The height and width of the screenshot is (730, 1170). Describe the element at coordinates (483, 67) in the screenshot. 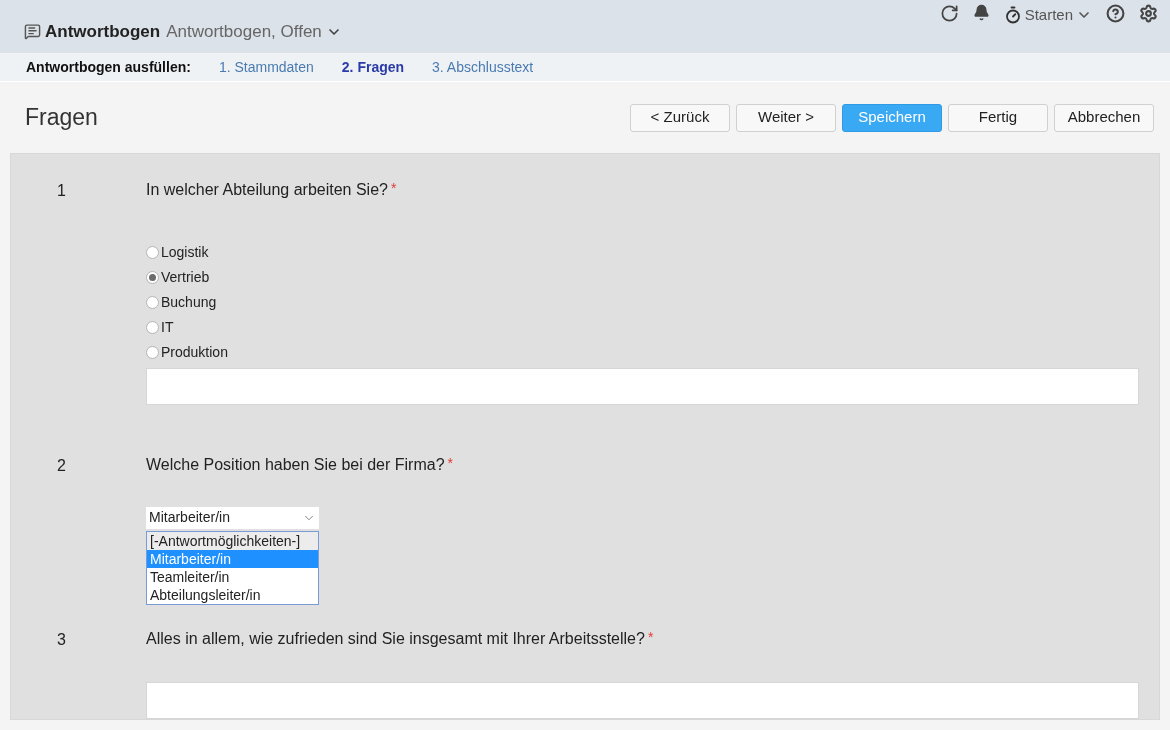

I see `step-link: 3. Abschlusstext` at that location.